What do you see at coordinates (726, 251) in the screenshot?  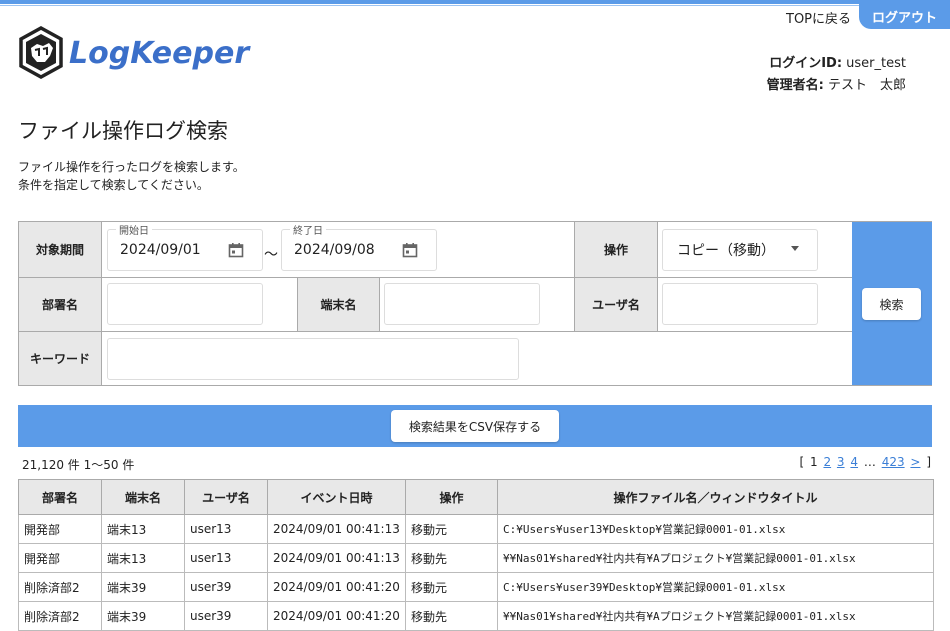 I see `operation-select-value: コピー（移動）` at bounding box center [726, 251].